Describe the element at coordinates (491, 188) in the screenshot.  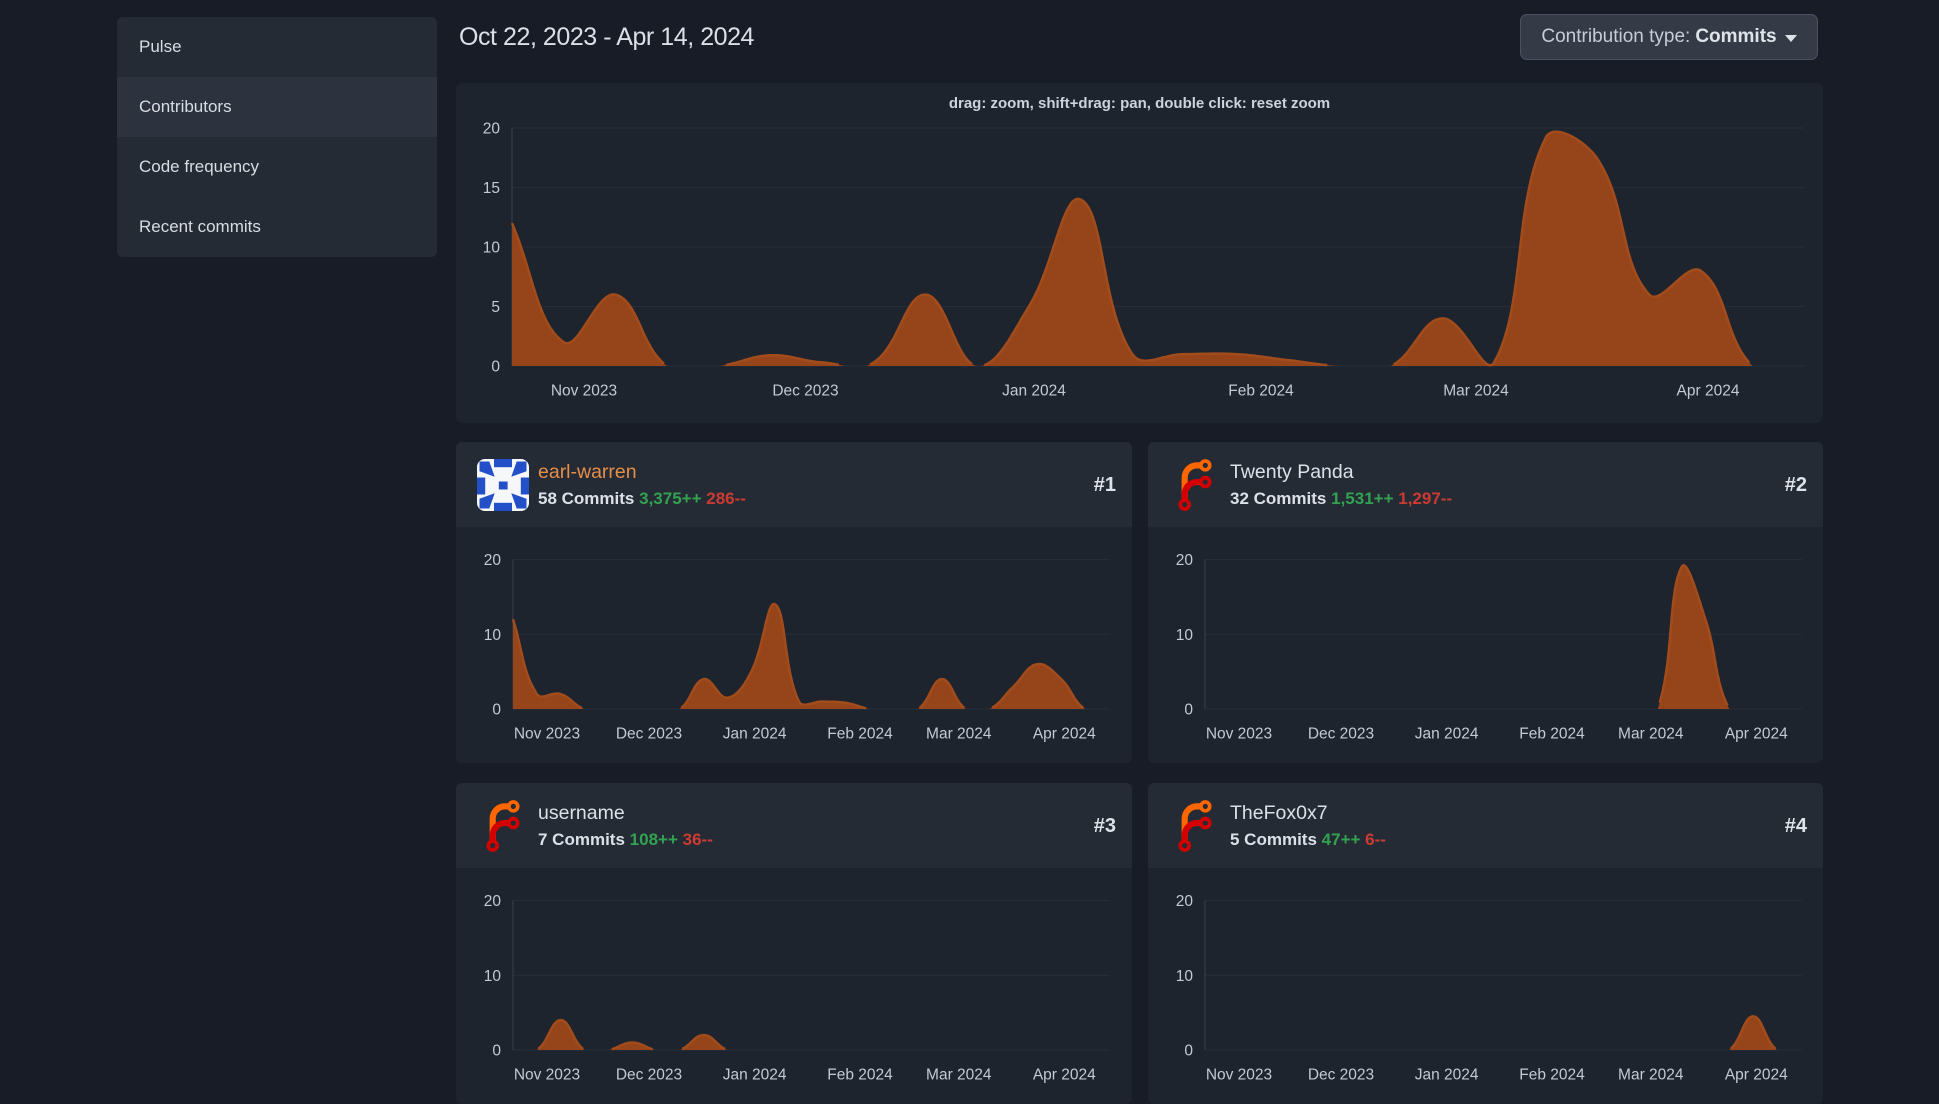
I see `svg-text: 15` at that location.